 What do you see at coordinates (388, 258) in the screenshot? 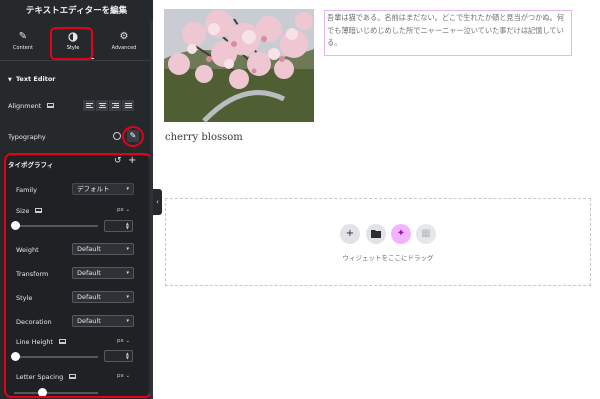
I see `dropzone-hint: ウィジェットをここにドラッグ` at bounding box center [388, 258].